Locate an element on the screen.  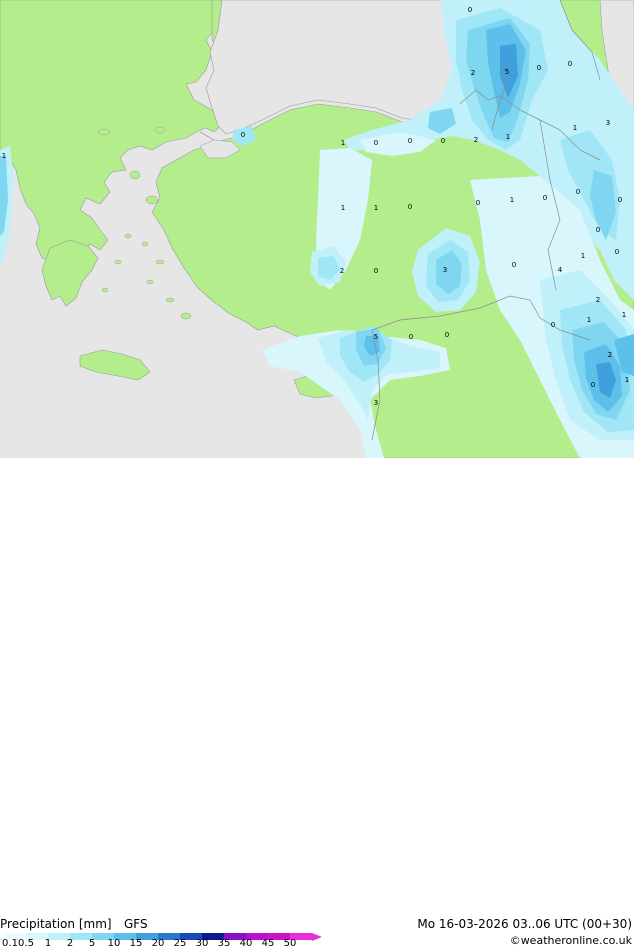
legend-tick-label: 15 is located at coordinates (136, 943).